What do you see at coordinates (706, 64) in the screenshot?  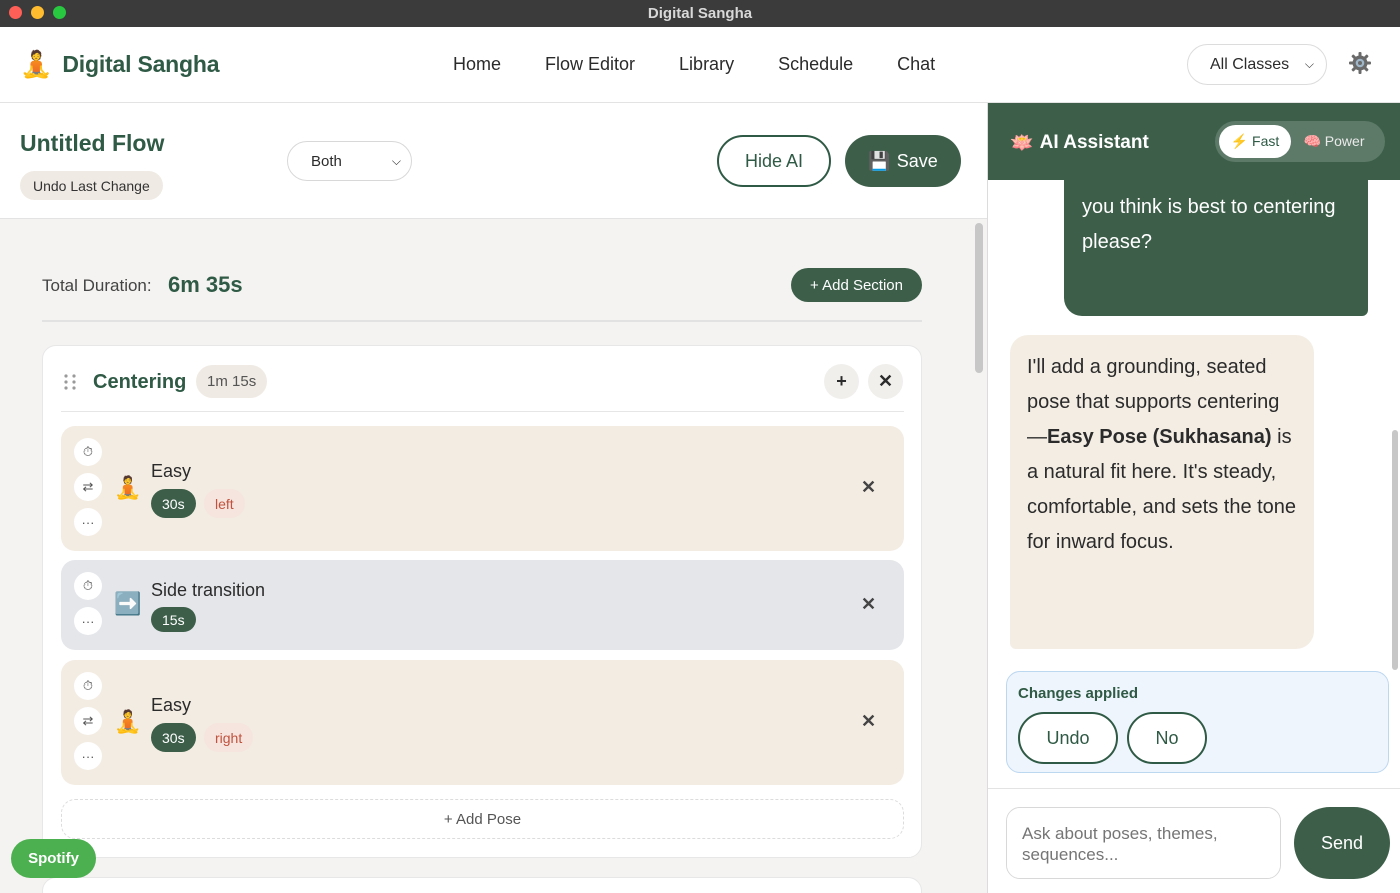 I see `nav-library: Library` at bounding box center [706, 64].